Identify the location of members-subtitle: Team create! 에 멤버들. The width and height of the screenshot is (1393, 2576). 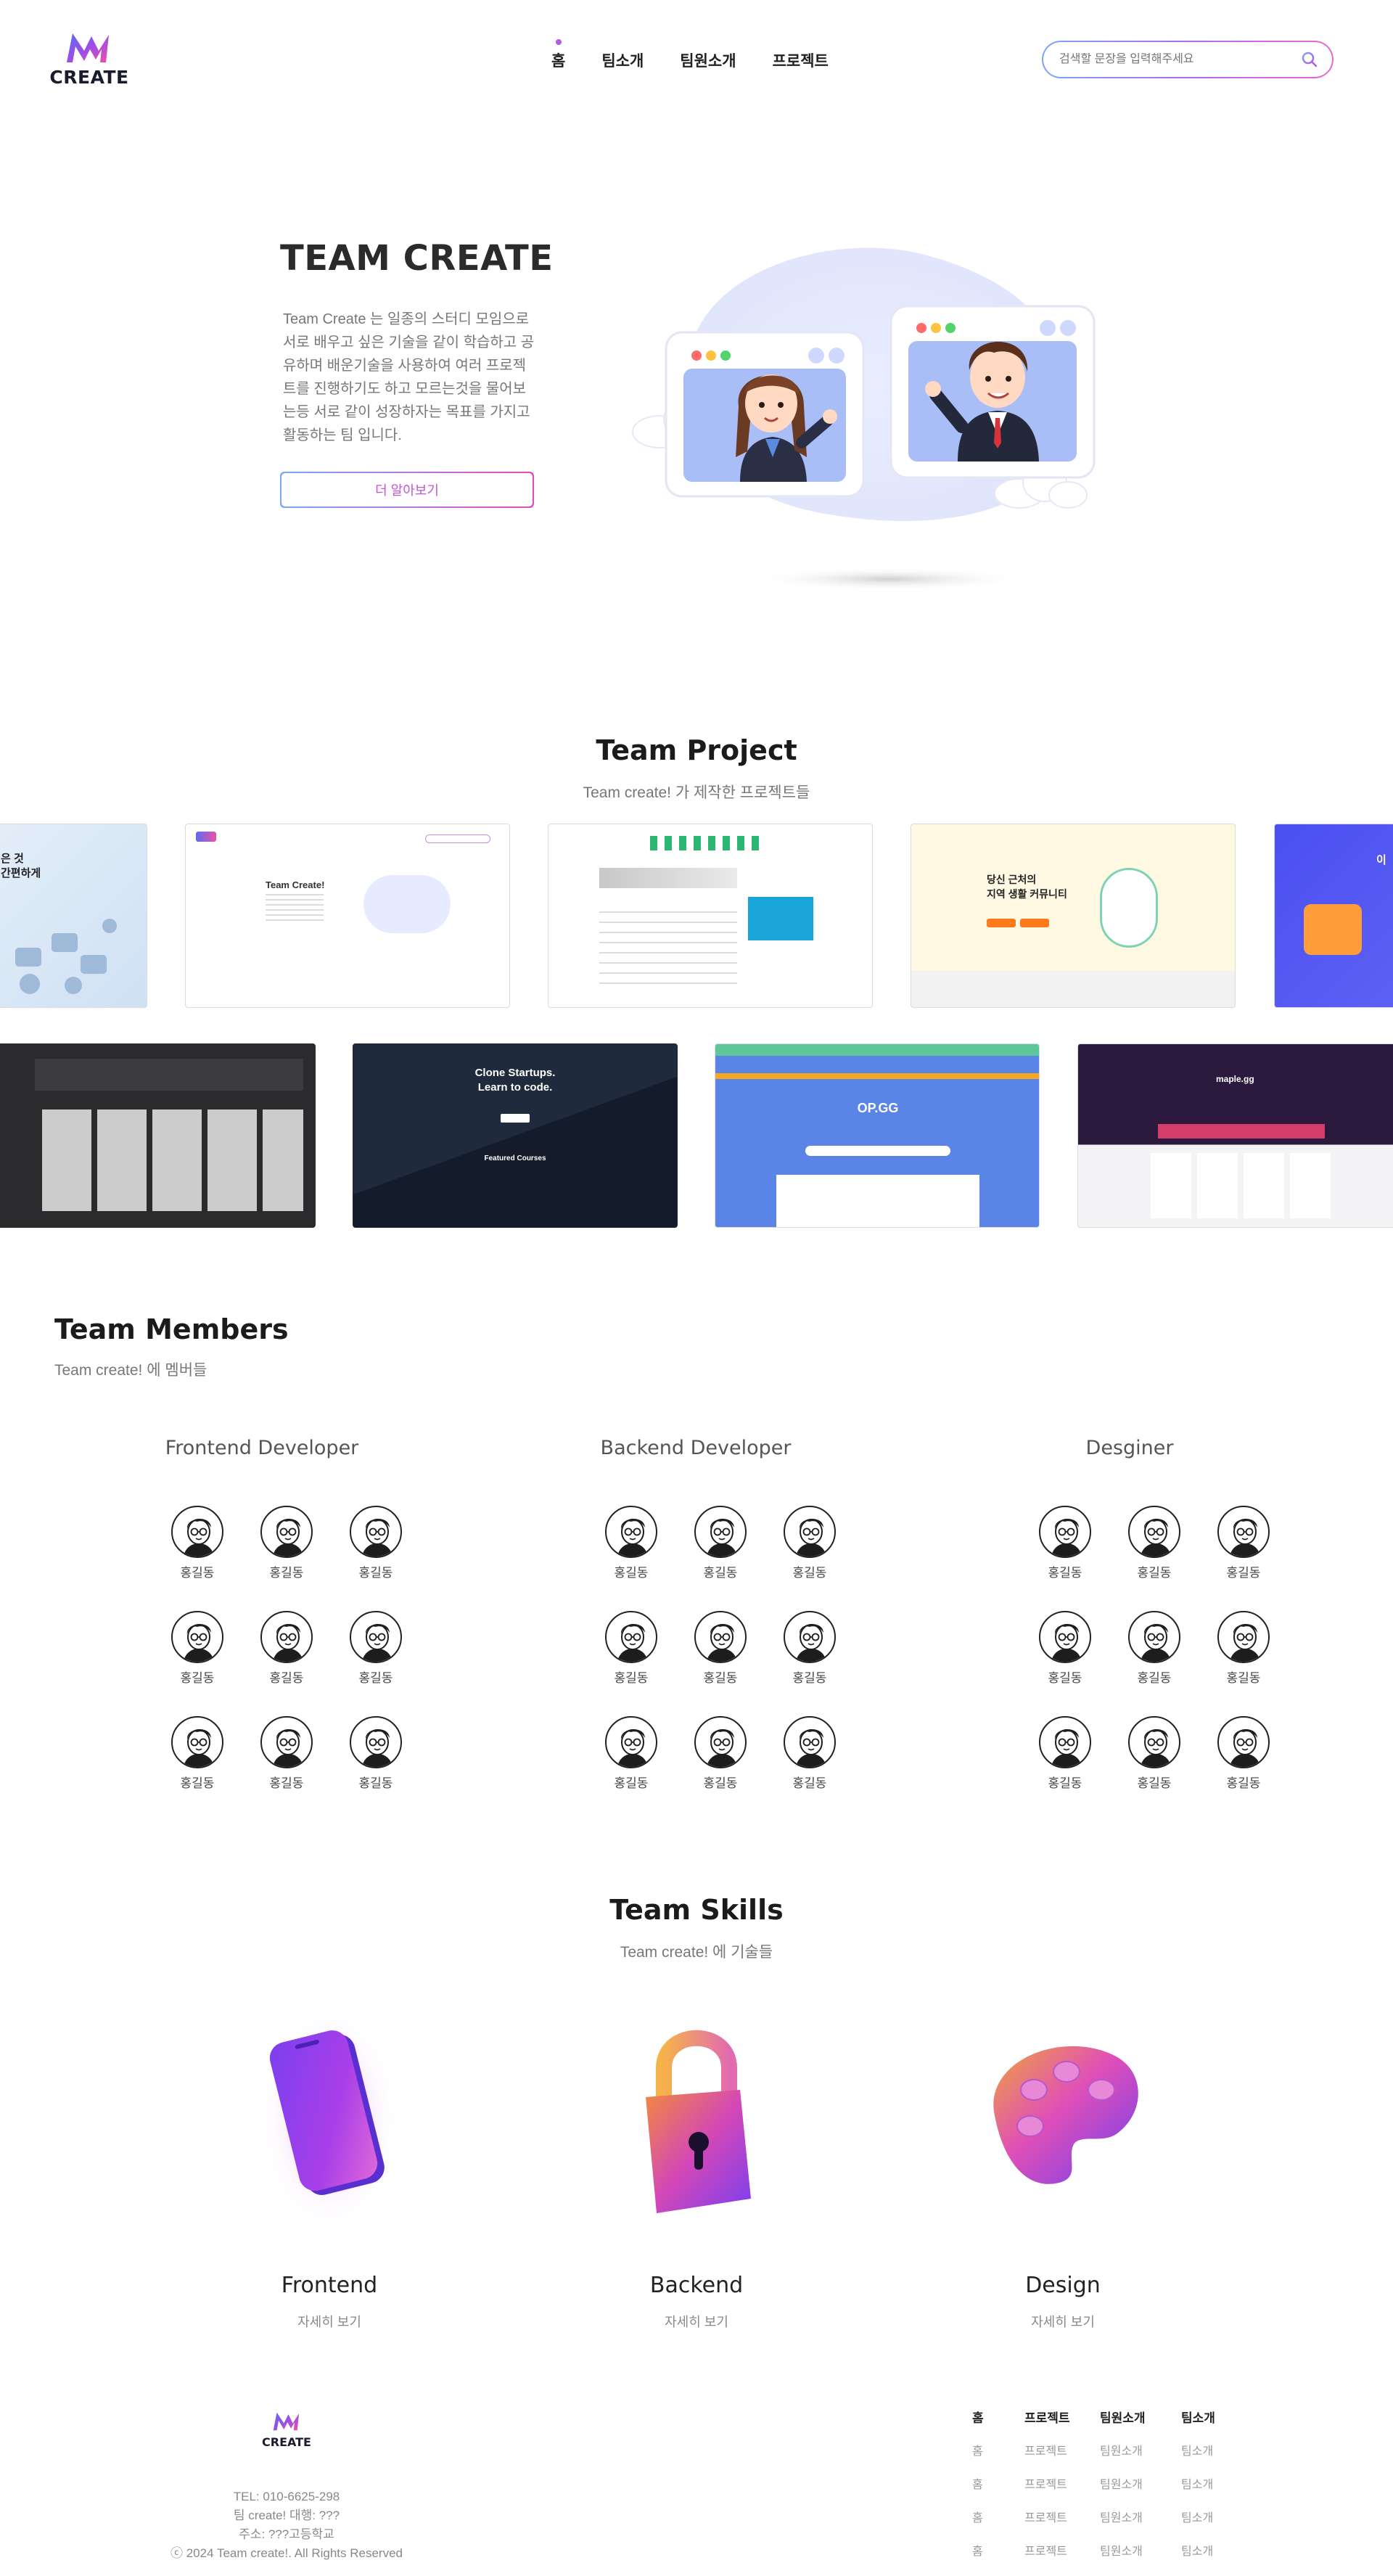
(130, 1370).